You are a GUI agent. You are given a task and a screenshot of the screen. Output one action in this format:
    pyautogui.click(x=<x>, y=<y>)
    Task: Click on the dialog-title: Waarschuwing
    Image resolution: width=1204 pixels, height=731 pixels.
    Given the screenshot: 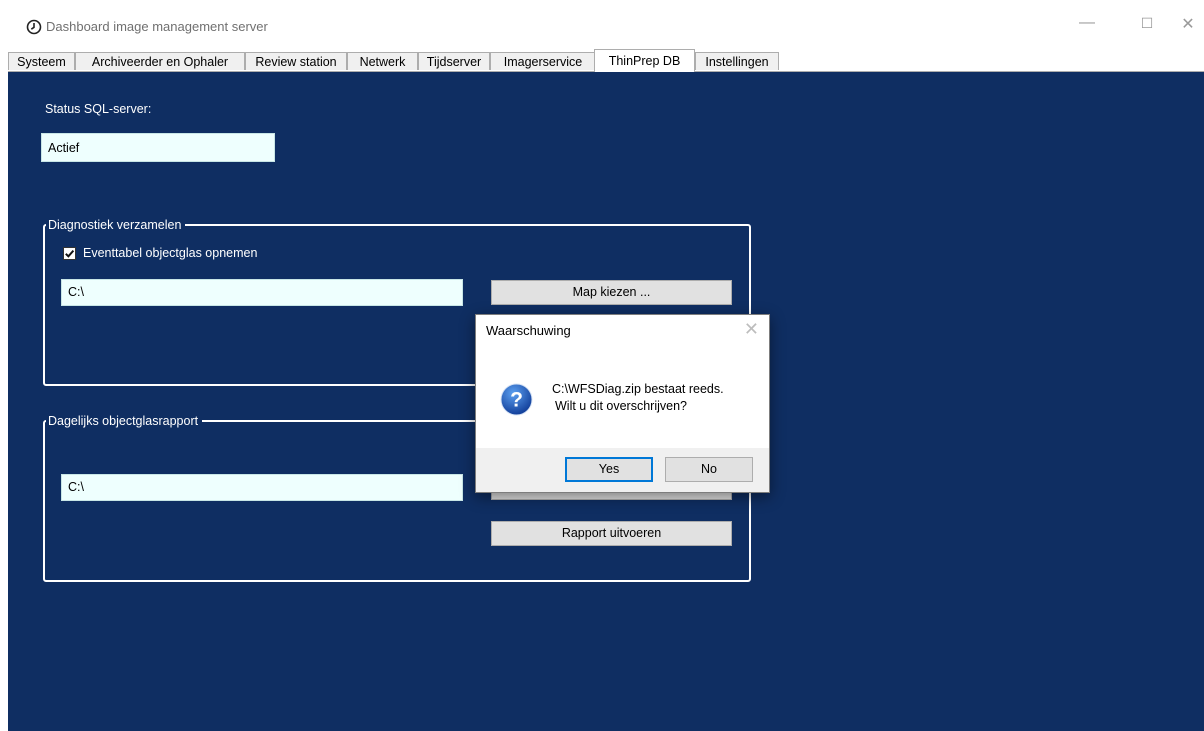 What is the action you would take?
    pyautogui.click(x=528, y=330)
    